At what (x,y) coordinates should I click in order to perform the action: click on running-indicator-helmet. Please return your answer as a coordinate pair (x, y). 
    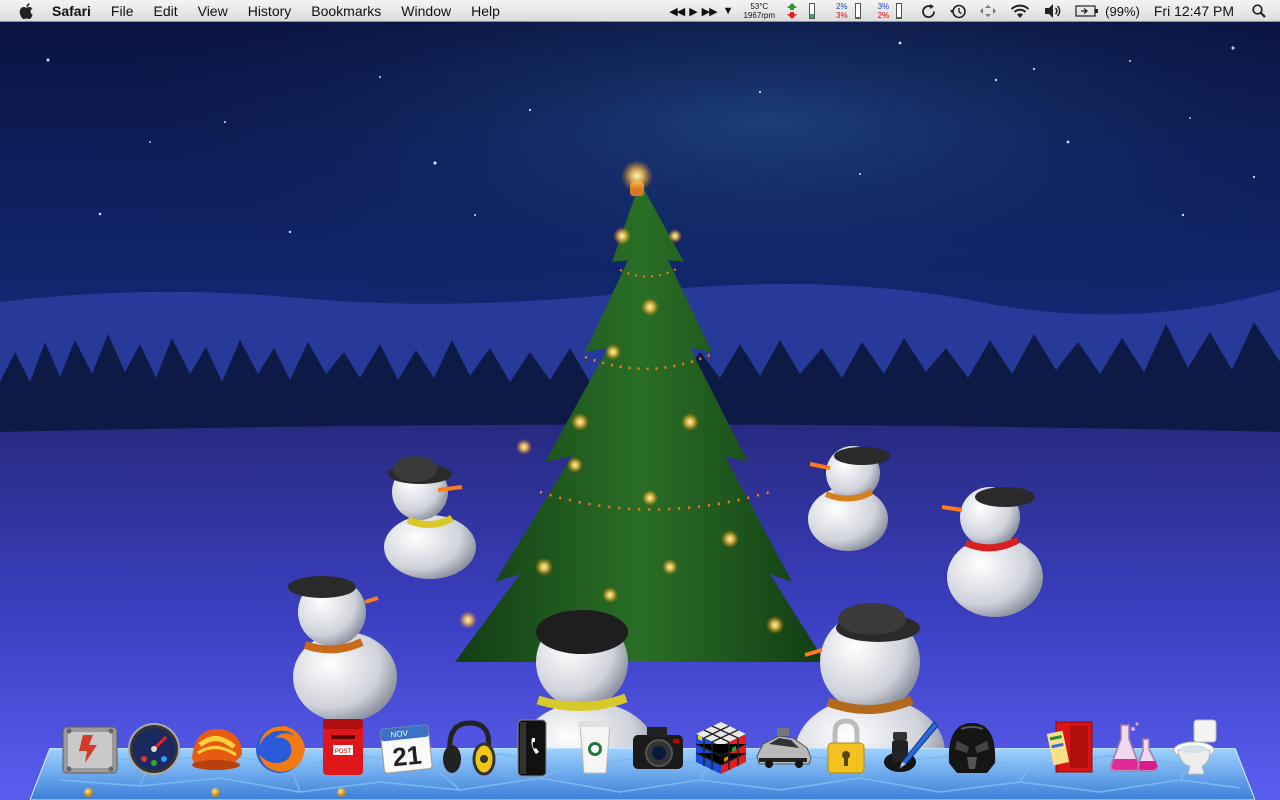
    Looking at the image, I should click on (215, 792).